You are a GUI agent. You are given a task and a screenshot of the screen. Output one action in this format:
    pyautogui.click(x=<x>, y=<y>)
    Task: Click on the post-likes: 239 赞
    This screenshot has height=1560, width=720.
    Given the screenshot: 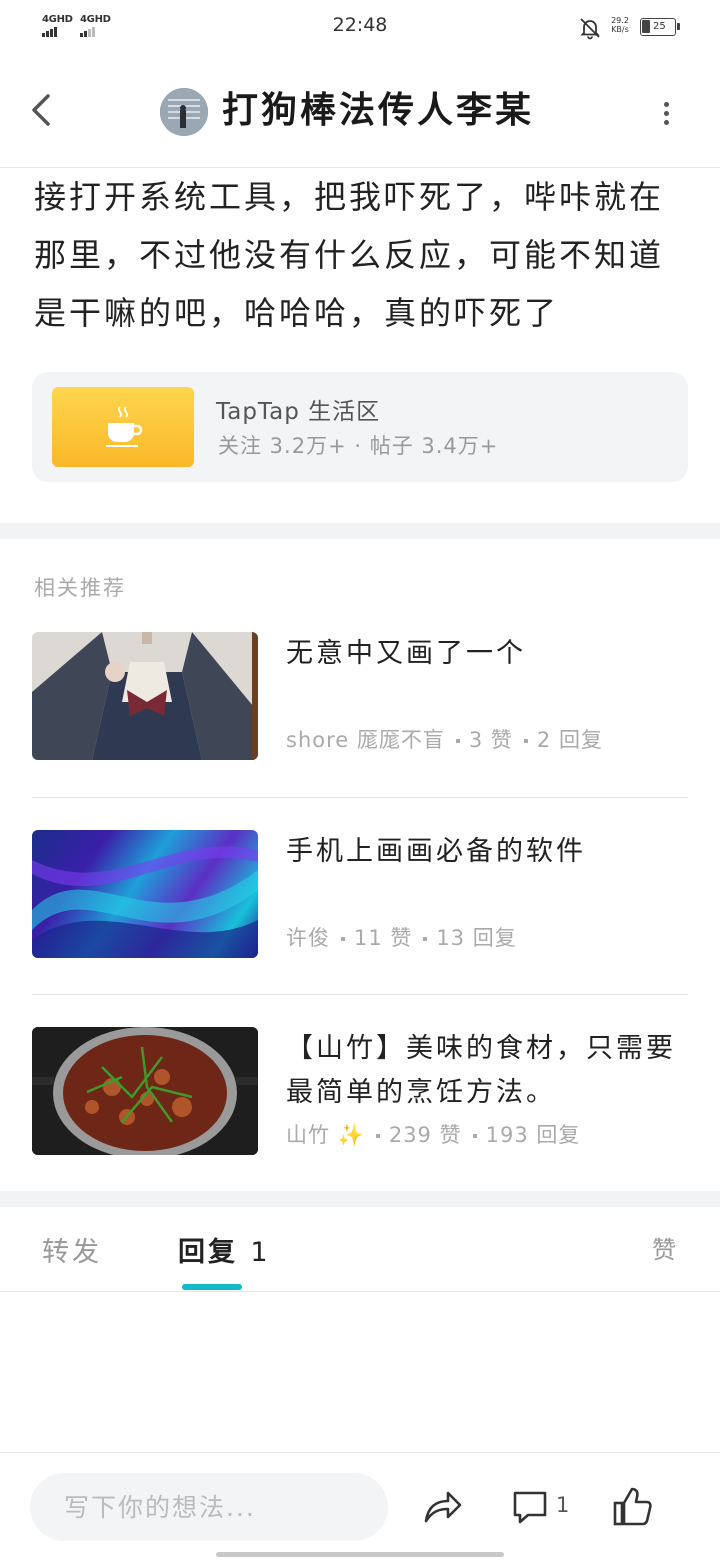 What is the action you would take?
    pyautogui.click(x=425, y=1135)
    